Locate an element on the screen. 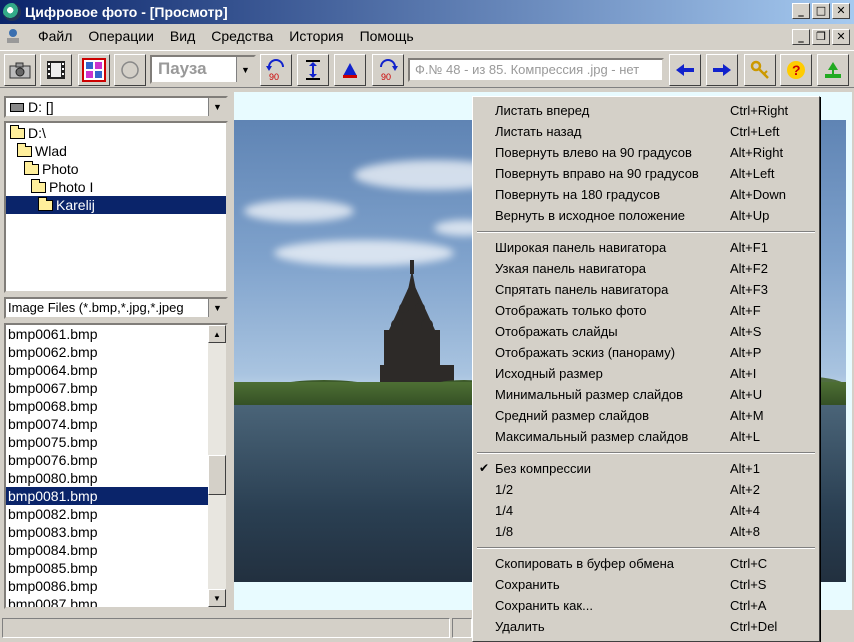  scroll-down-button: ▼ is located at coordinates (217, 598).